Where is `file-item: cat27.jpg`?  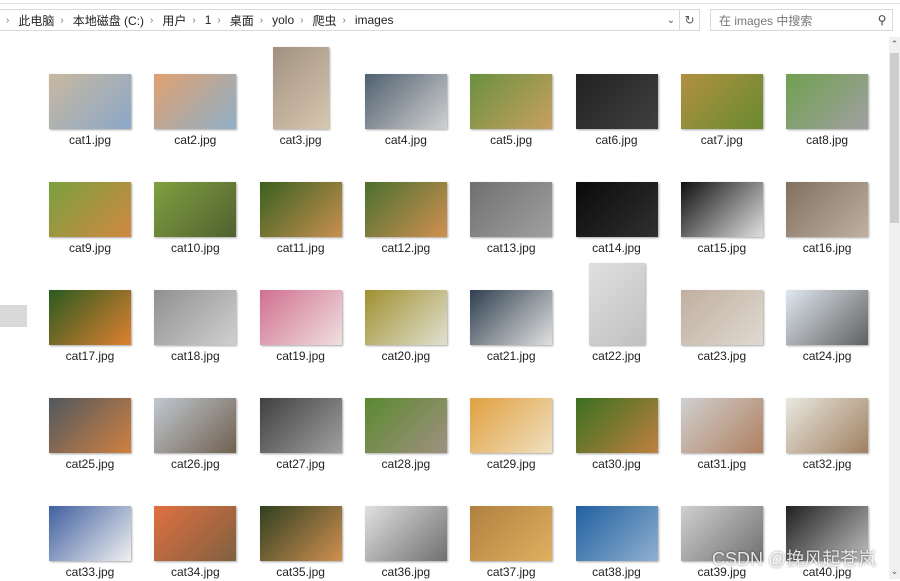 file-item: cat27.jpg is located at coordinates (301, 420).